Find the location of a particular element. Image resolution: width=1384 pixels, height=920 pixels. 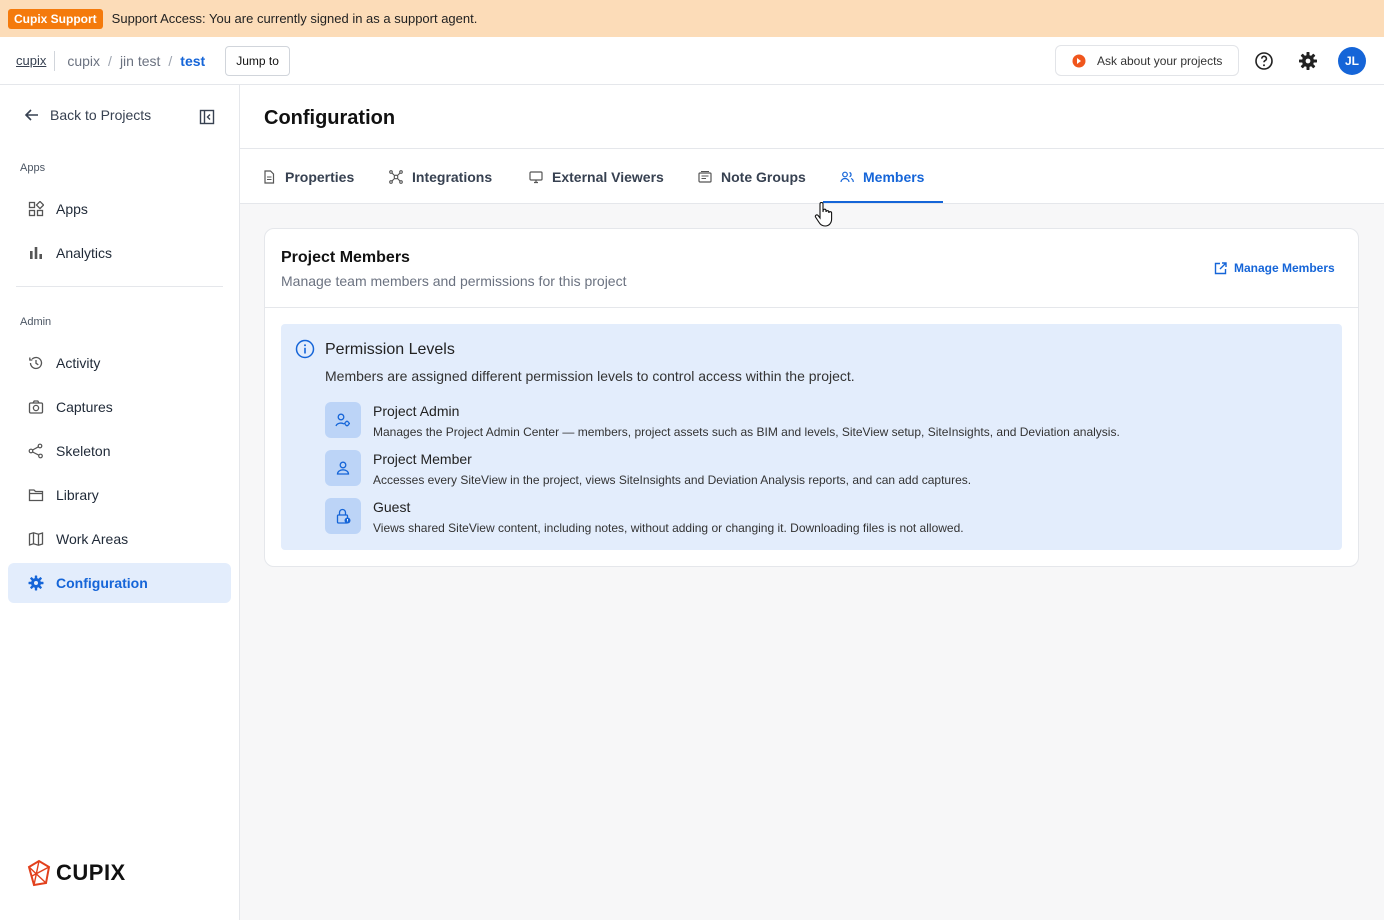

manage-members-label: Manage Members is located at coordinates (1284, 268).